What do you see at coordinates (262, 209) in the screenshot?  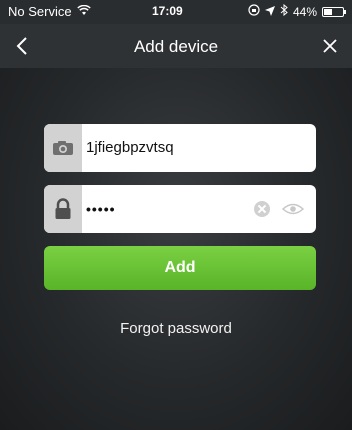 I see `clear-icon` at bounding box center [262, 209].